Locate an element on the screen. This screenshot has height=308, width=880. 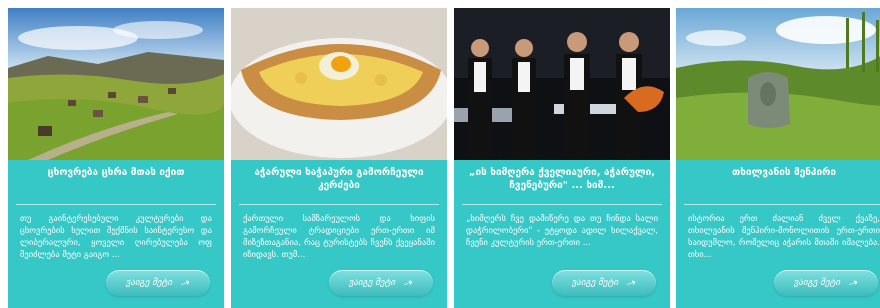
article-image-mountain-village is located at coordinates (116, 84).